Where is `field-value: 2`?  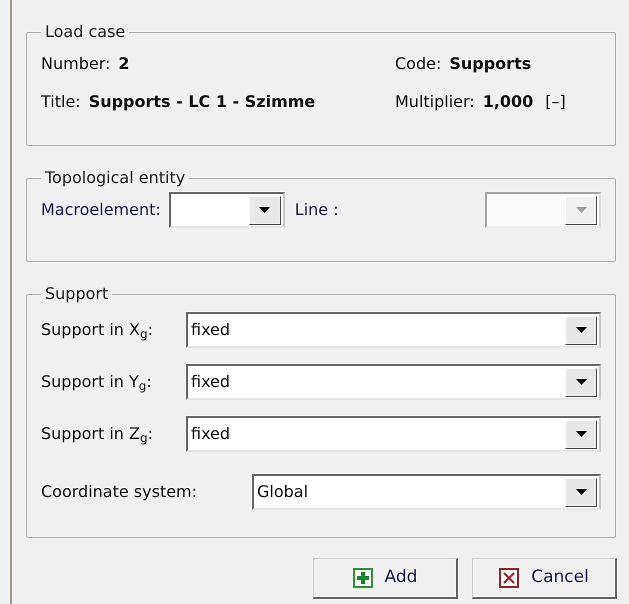 field-value: 2 is located at coordinates (124, 64).